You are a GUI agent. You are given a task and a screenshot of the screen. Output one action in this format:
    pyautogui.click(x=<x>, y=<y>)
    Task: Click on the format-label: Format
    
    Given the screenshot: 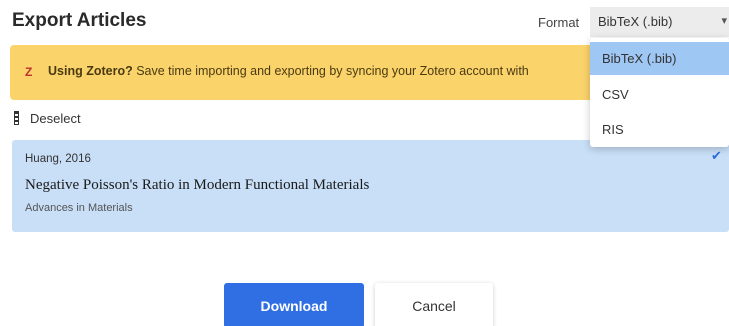 What is the action you would take?
    pyautogui.click(x=559, y=22)
    